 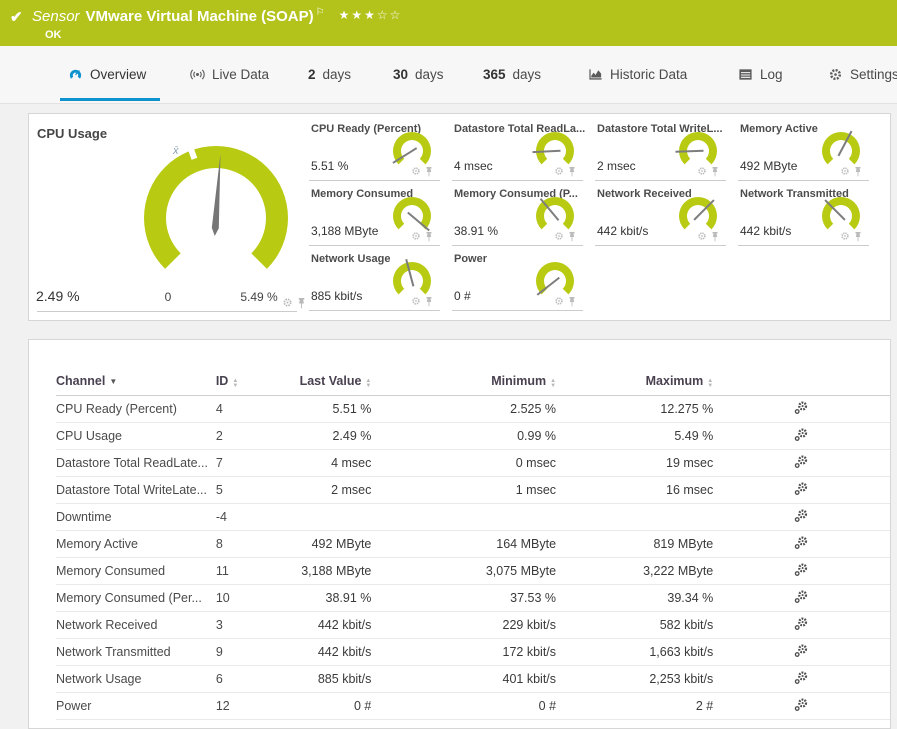 I want to click on gauge-value: 492 MByte, so click(x=769, y=166).